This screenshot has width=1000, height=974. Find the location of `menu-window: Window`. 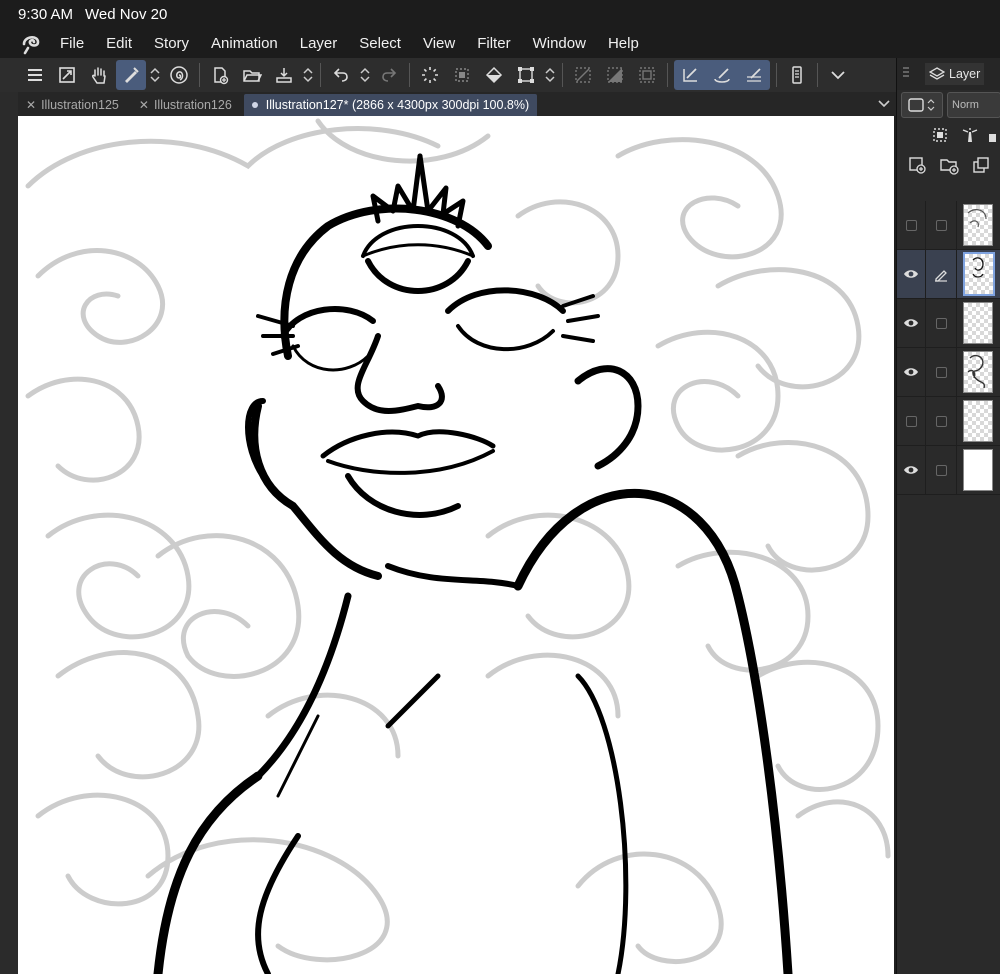

menu-window: Window is located at coordinates (559, 43).